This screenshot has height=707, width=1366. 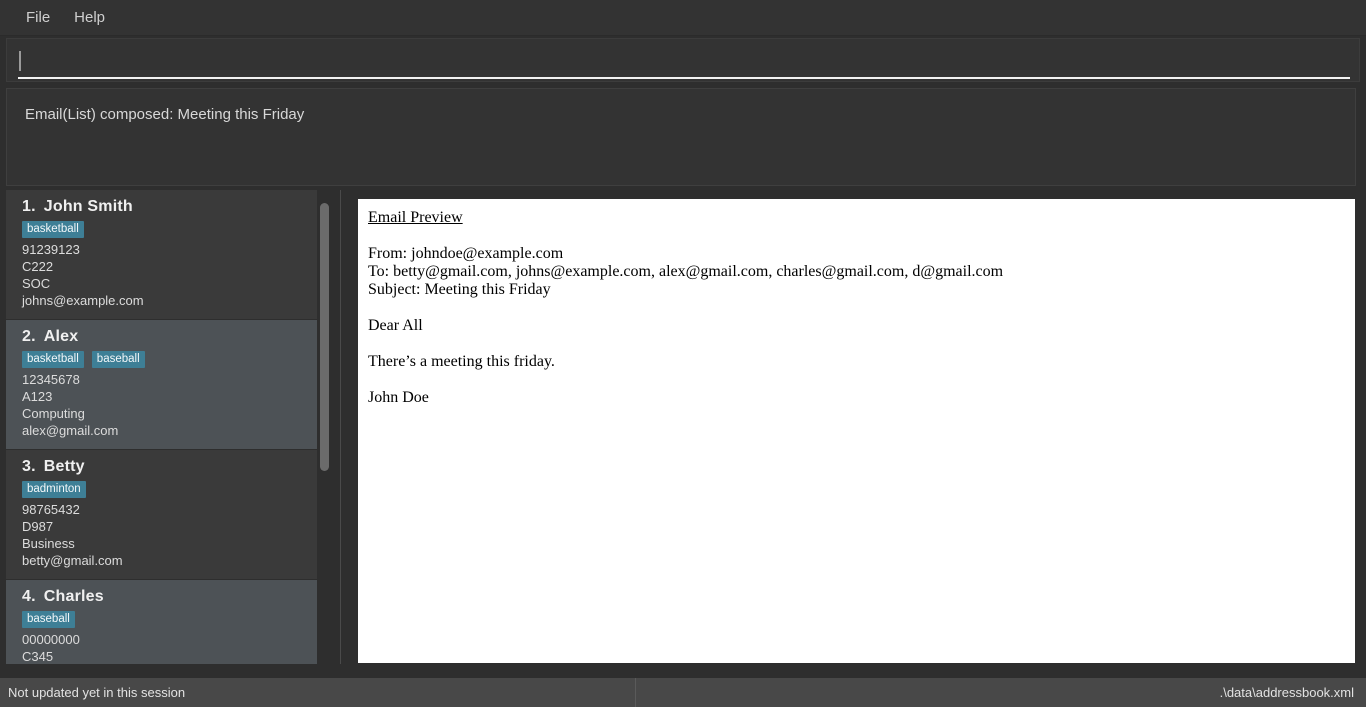 What do you see at coordinates (48, 543) in the screenshot?
I see `person-faculty: Business` at bounding box center [48, 543].